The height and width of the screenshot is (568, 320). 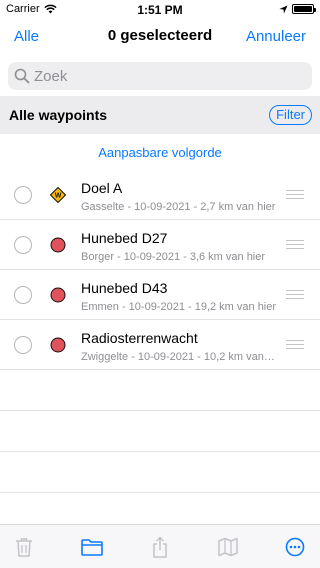 What do you see at coordinates (164, 76) in the screenshot?
I see `search-input` at bounding box center [164, 76].